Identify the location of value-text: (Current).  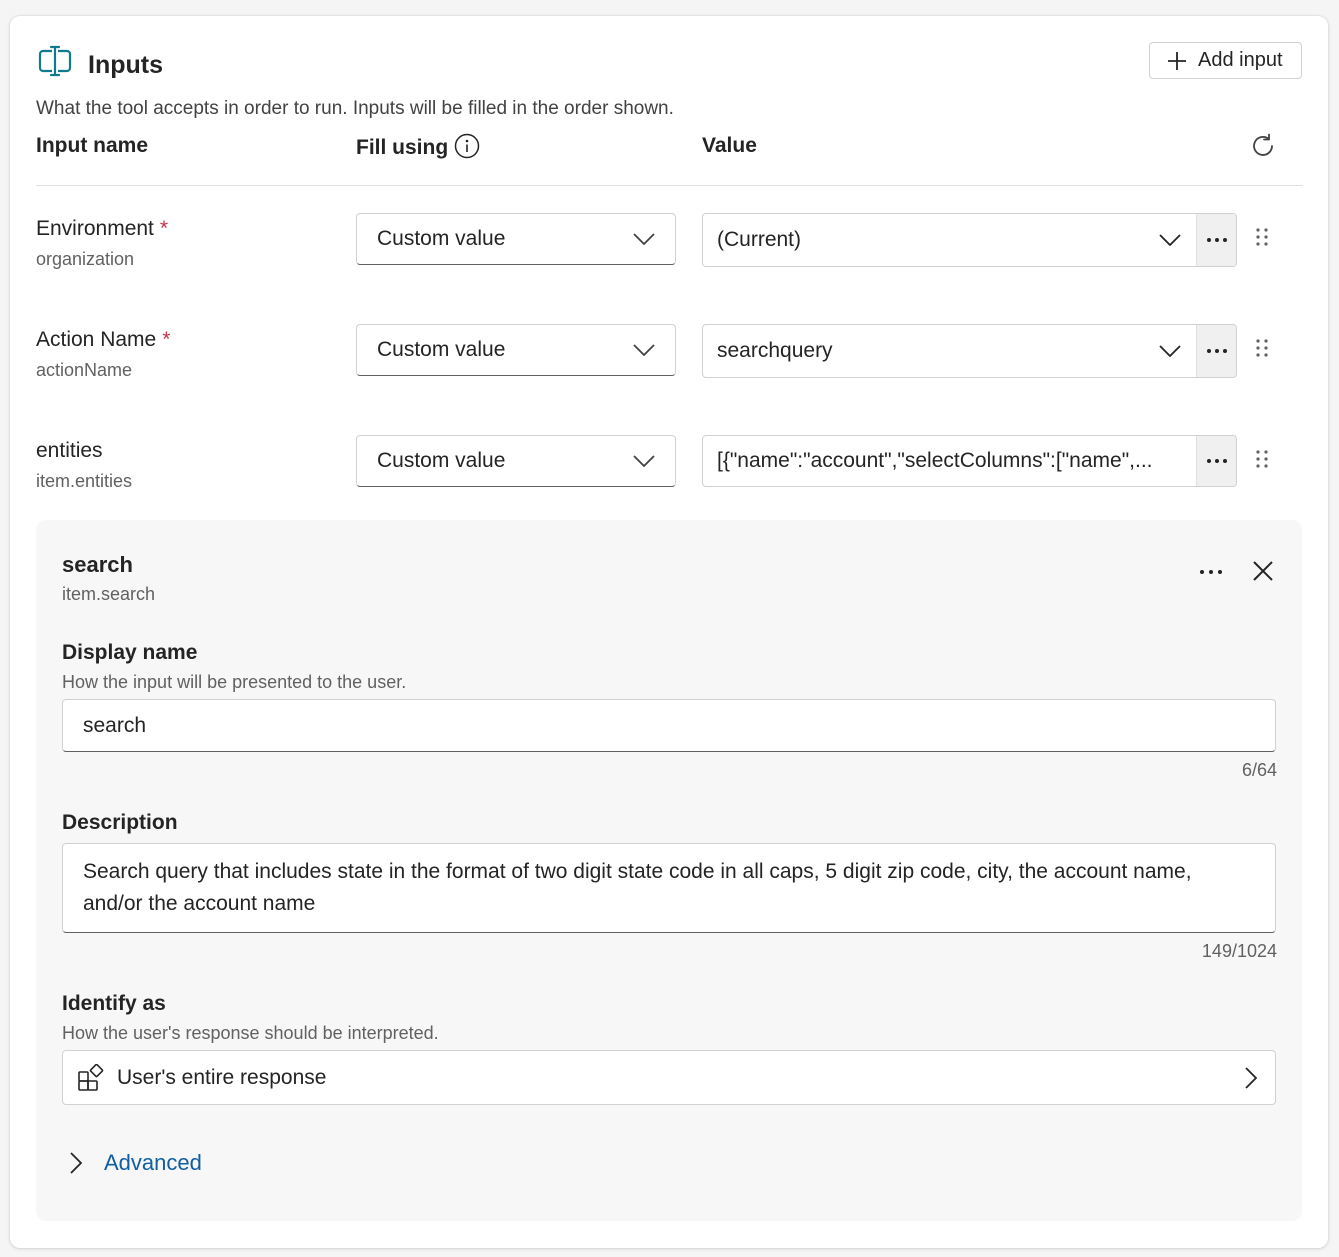
(923, 240).